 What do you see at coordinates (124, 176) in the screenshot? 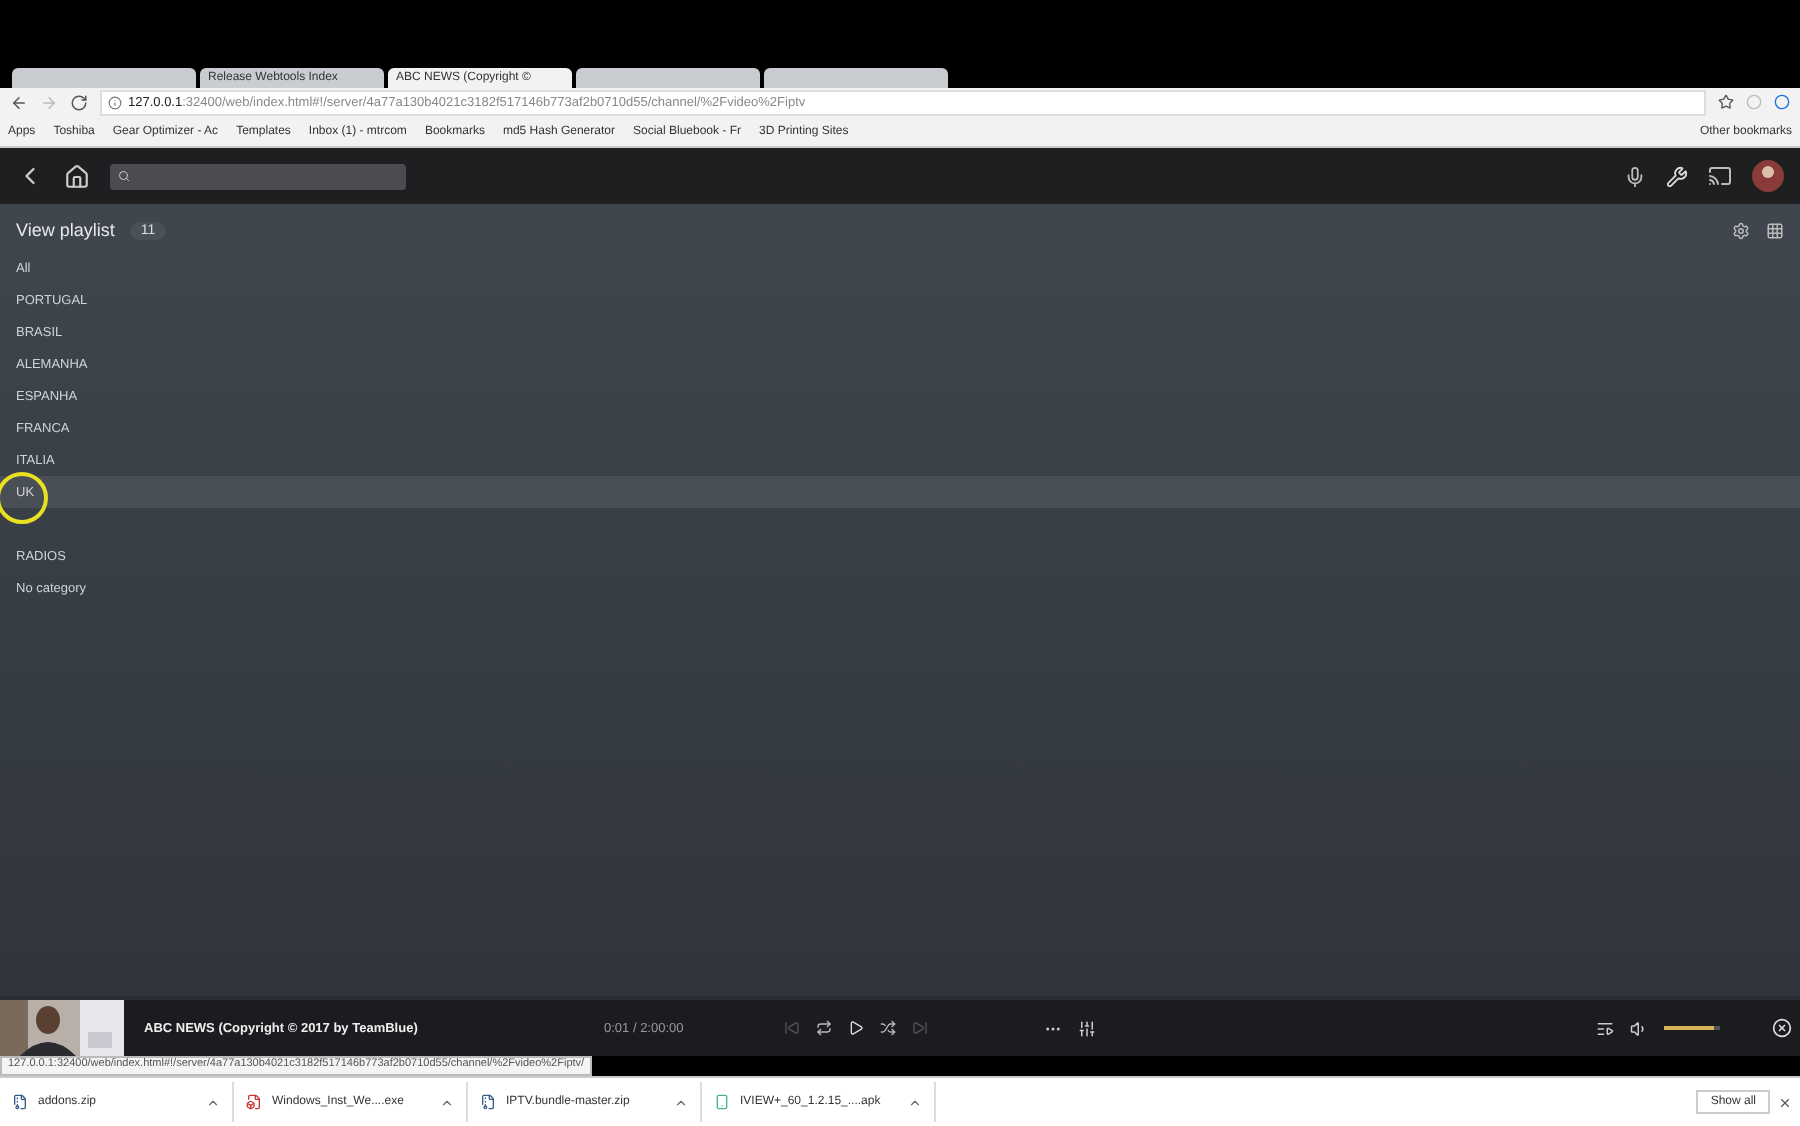
I see `search-icon` at bounding box center [124, 176].